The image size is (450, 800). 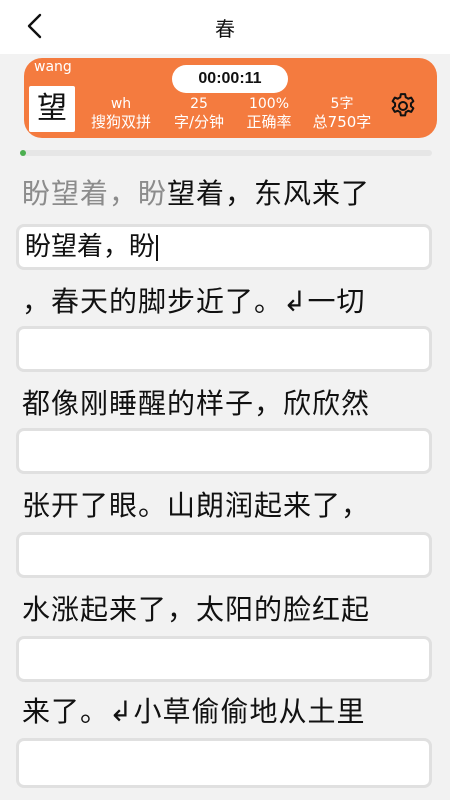 I want to click on settings-button, so click(x=403, y=106).